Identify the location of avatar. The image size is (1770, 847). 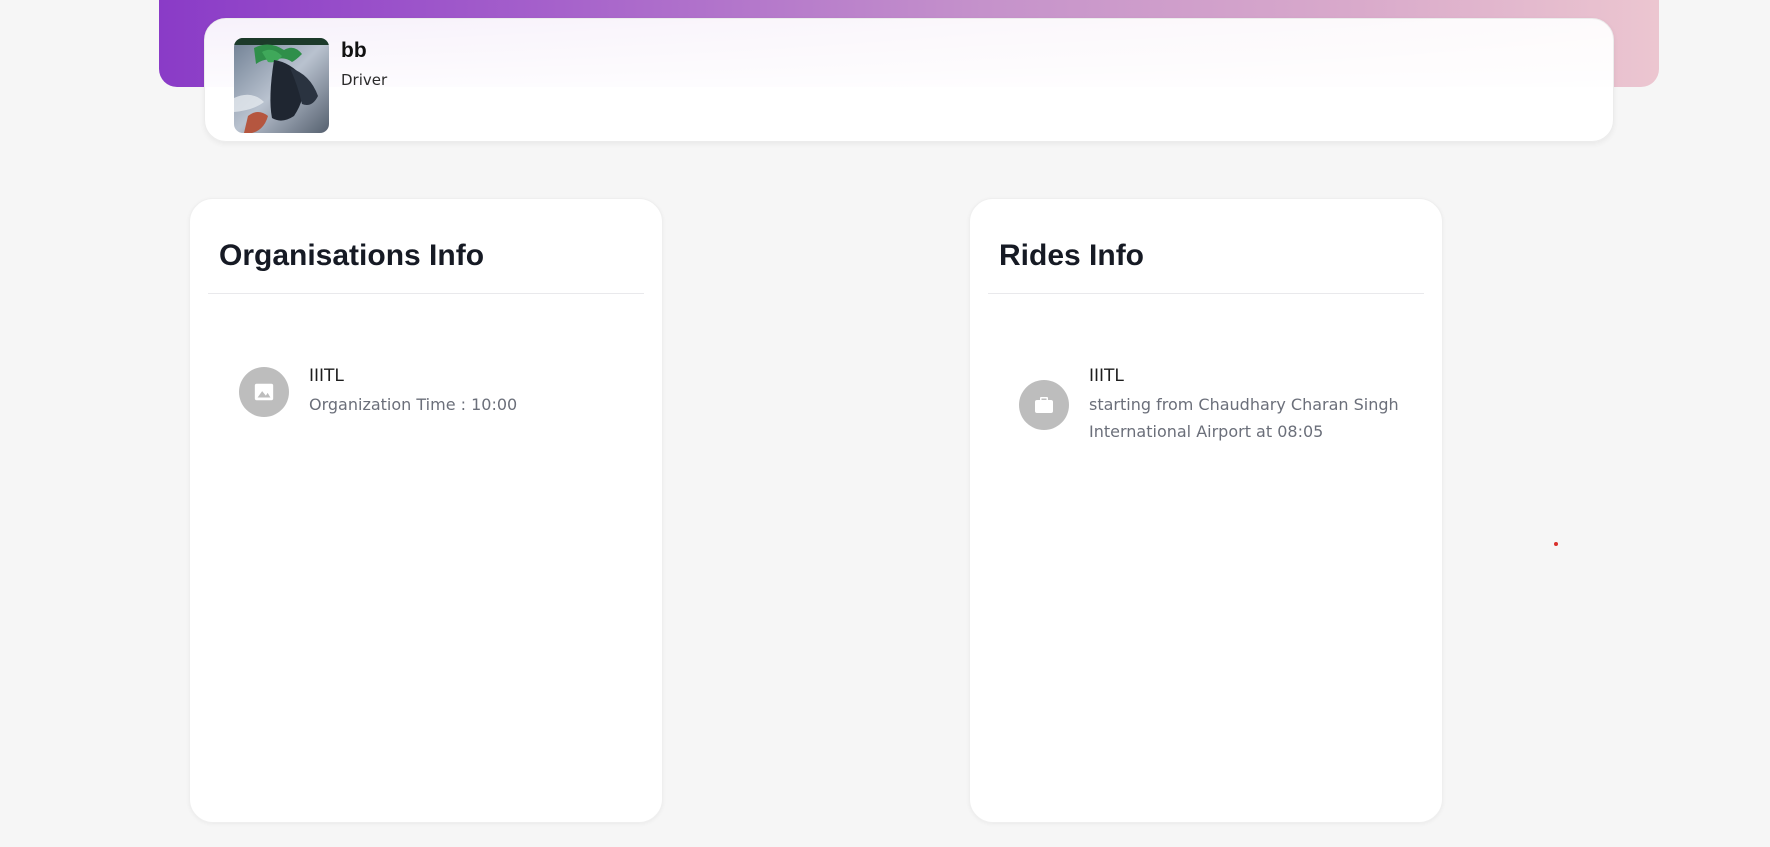
(281, 85).